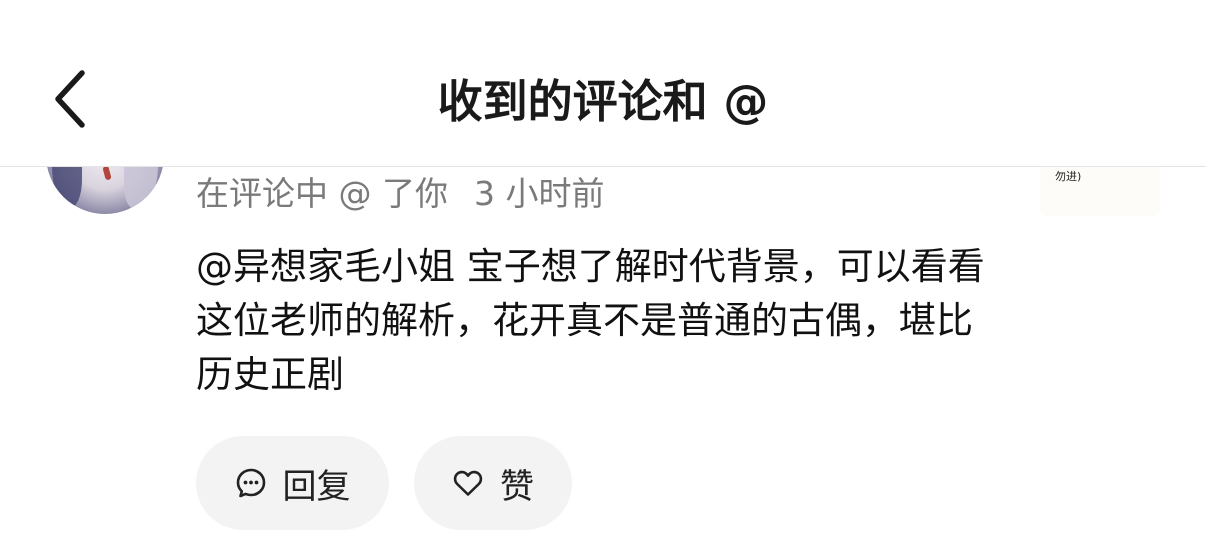 Image resolution: width=1206 pixels, height=556 pixels. Describe the element at coordinates (603, 101) in the screenshot. I see `page-title: 收到的评论和 @` at that location.